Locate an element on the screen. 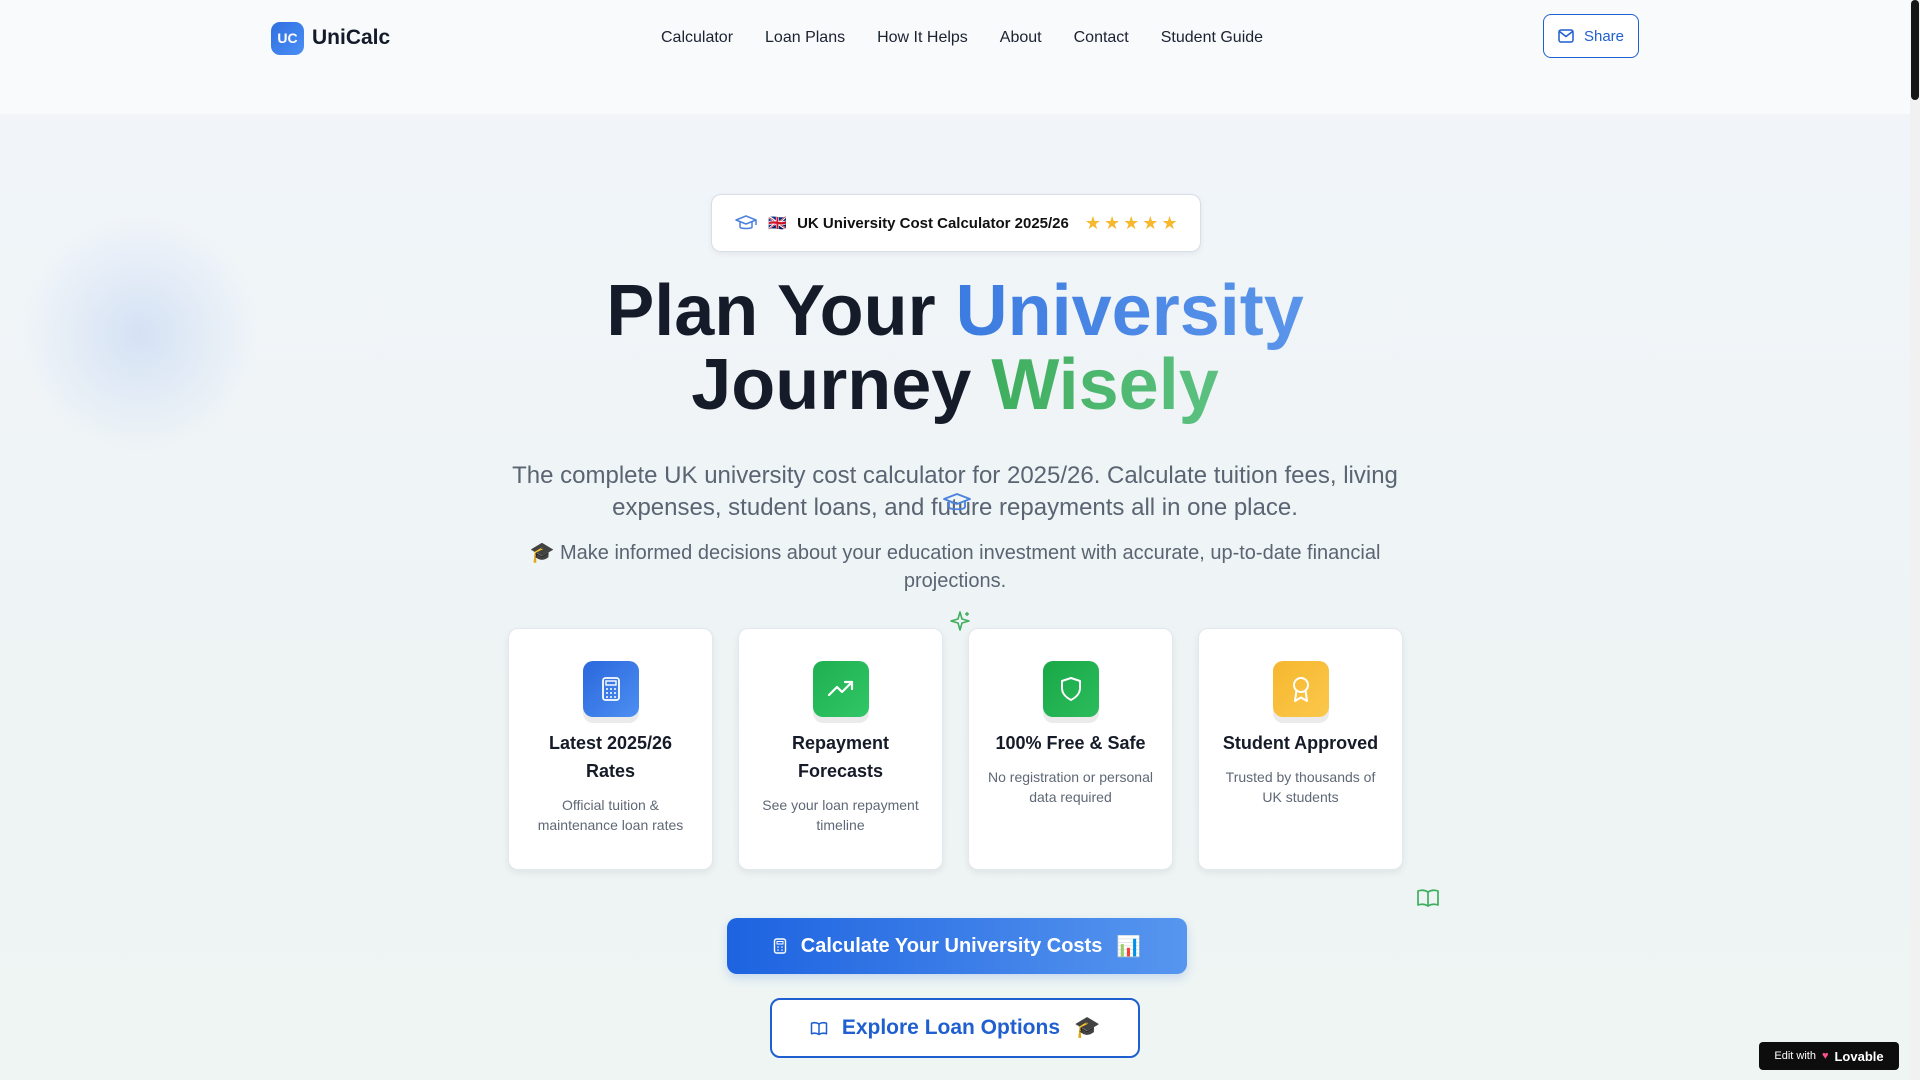 The image size is (1920, 1080). shield-icon is located at coordinates (1070, 689).